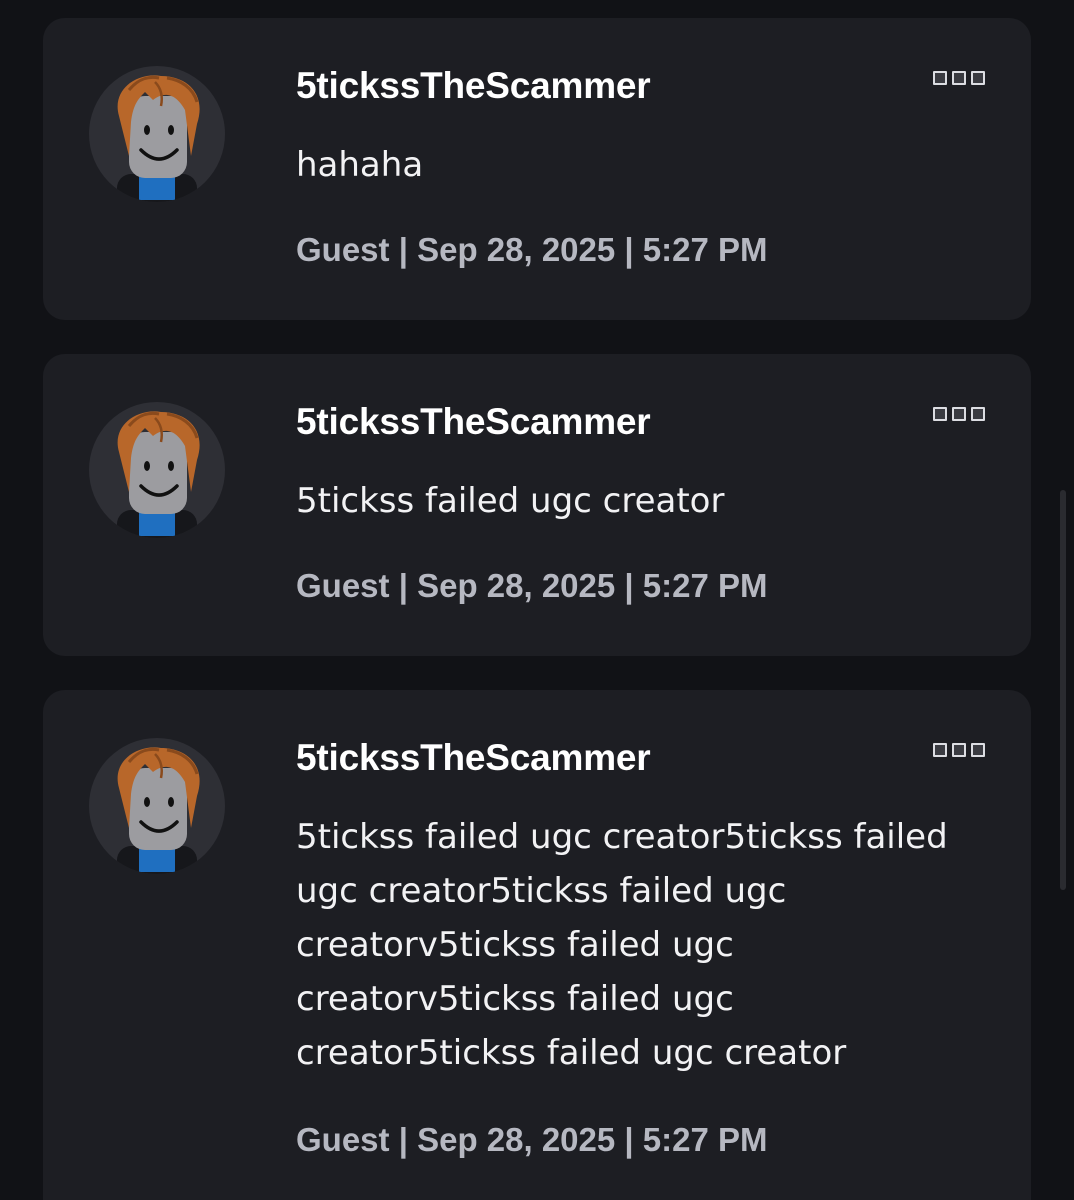  Describe the element at coordinates (360, 165) in the screenshot. I see `comment-message: hahaha` at that location.